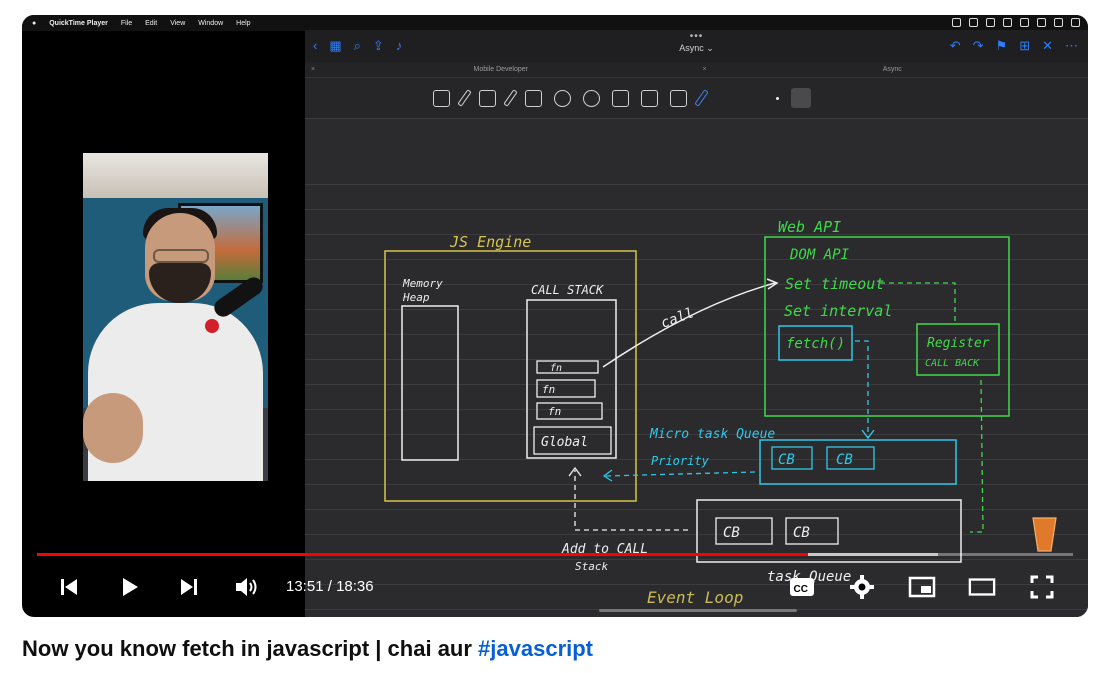 Image resolution: width=1118 pixels, height=673 pixels. What do you see at coordinates (786, 460) in the screenshot?
I see `micro-cb-1-label: CB` at bounding box center [786, 460].